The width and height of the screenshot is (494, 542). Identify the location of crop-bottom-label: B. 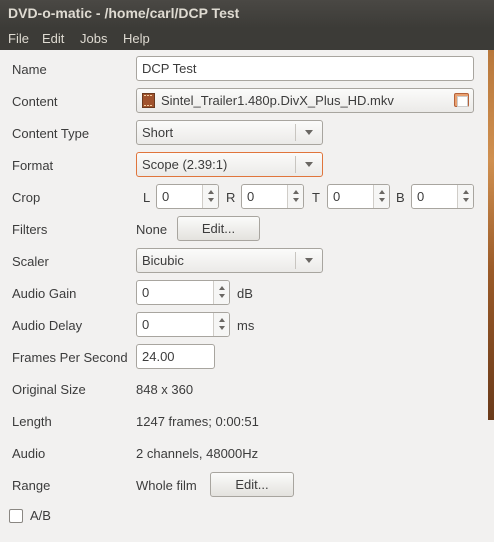
(400, 197).